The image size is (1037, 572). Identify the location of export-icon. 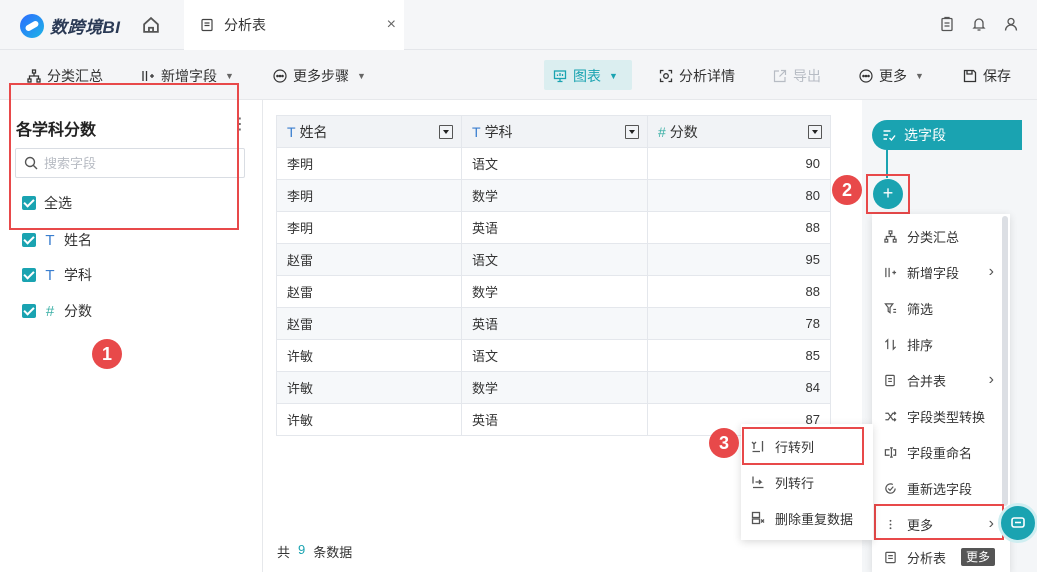
(780, 76).